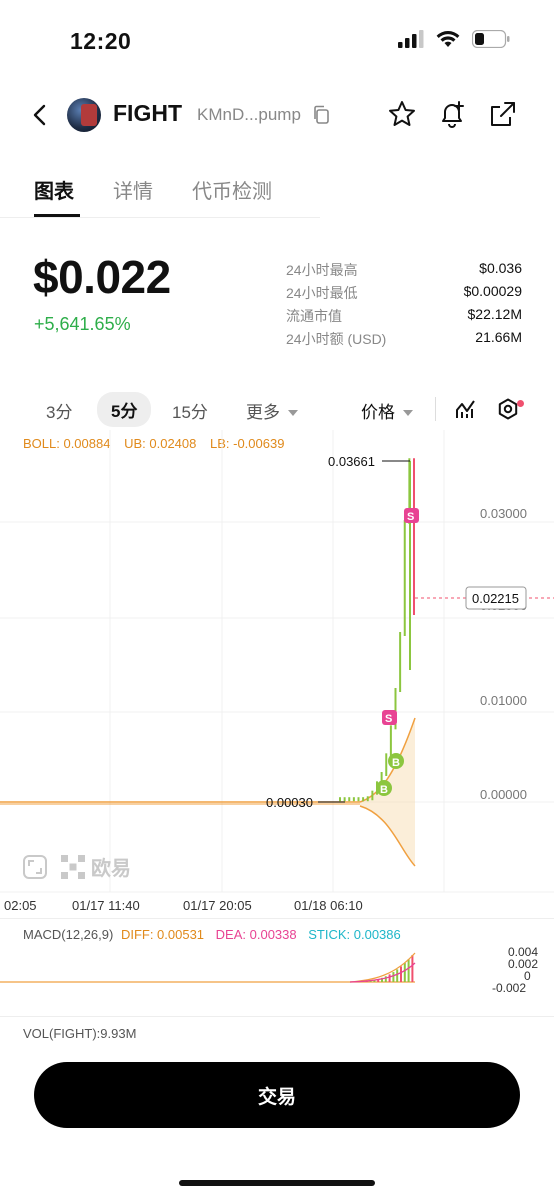  Describe the element at coordinates (277, 1095) in the screenshot. I see `trade-button: 交易` at that location.